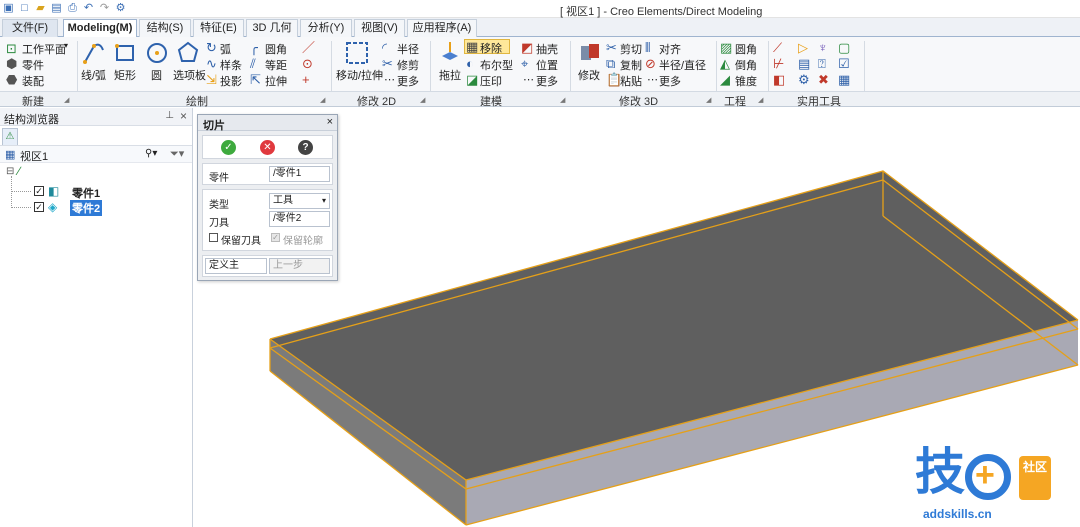  What do you see at coordinates (276, 81) in the screenshot?
I see `stretch-button: 拉伸` at bounding box center [276, 81].